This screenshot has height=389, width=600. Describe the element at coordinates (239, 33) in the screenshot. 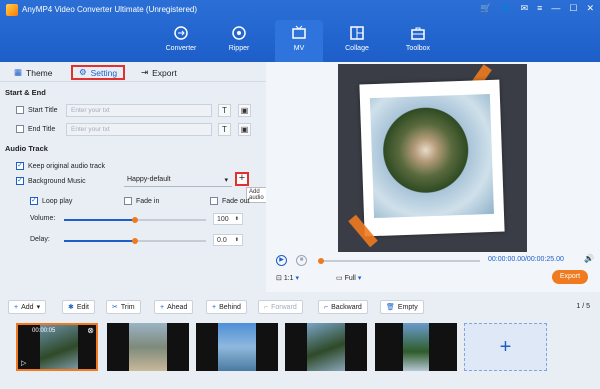

I see `ripper-icon` at that location.